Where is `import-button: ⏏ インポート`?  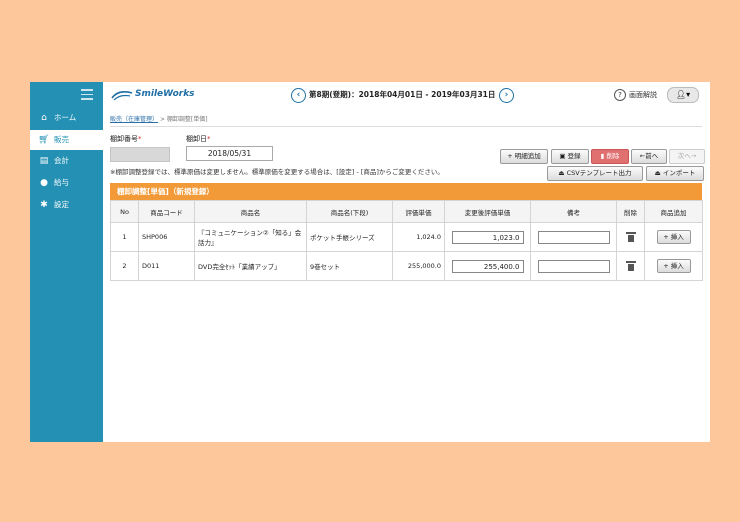 import-button: ⏏ インポート is located at coordinates (675, 173).